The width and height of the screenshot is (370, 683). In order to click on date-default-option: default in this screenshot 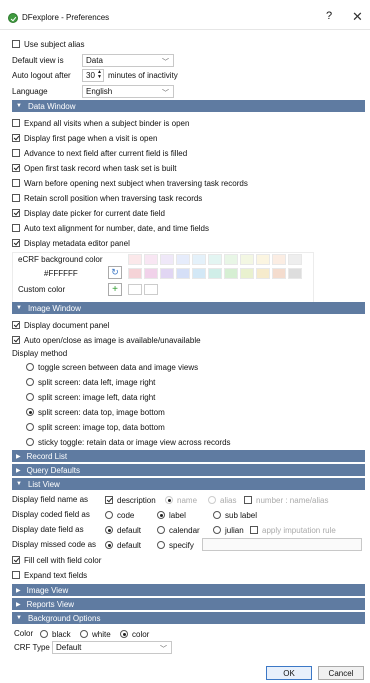, I will do `click(123, 530)`.